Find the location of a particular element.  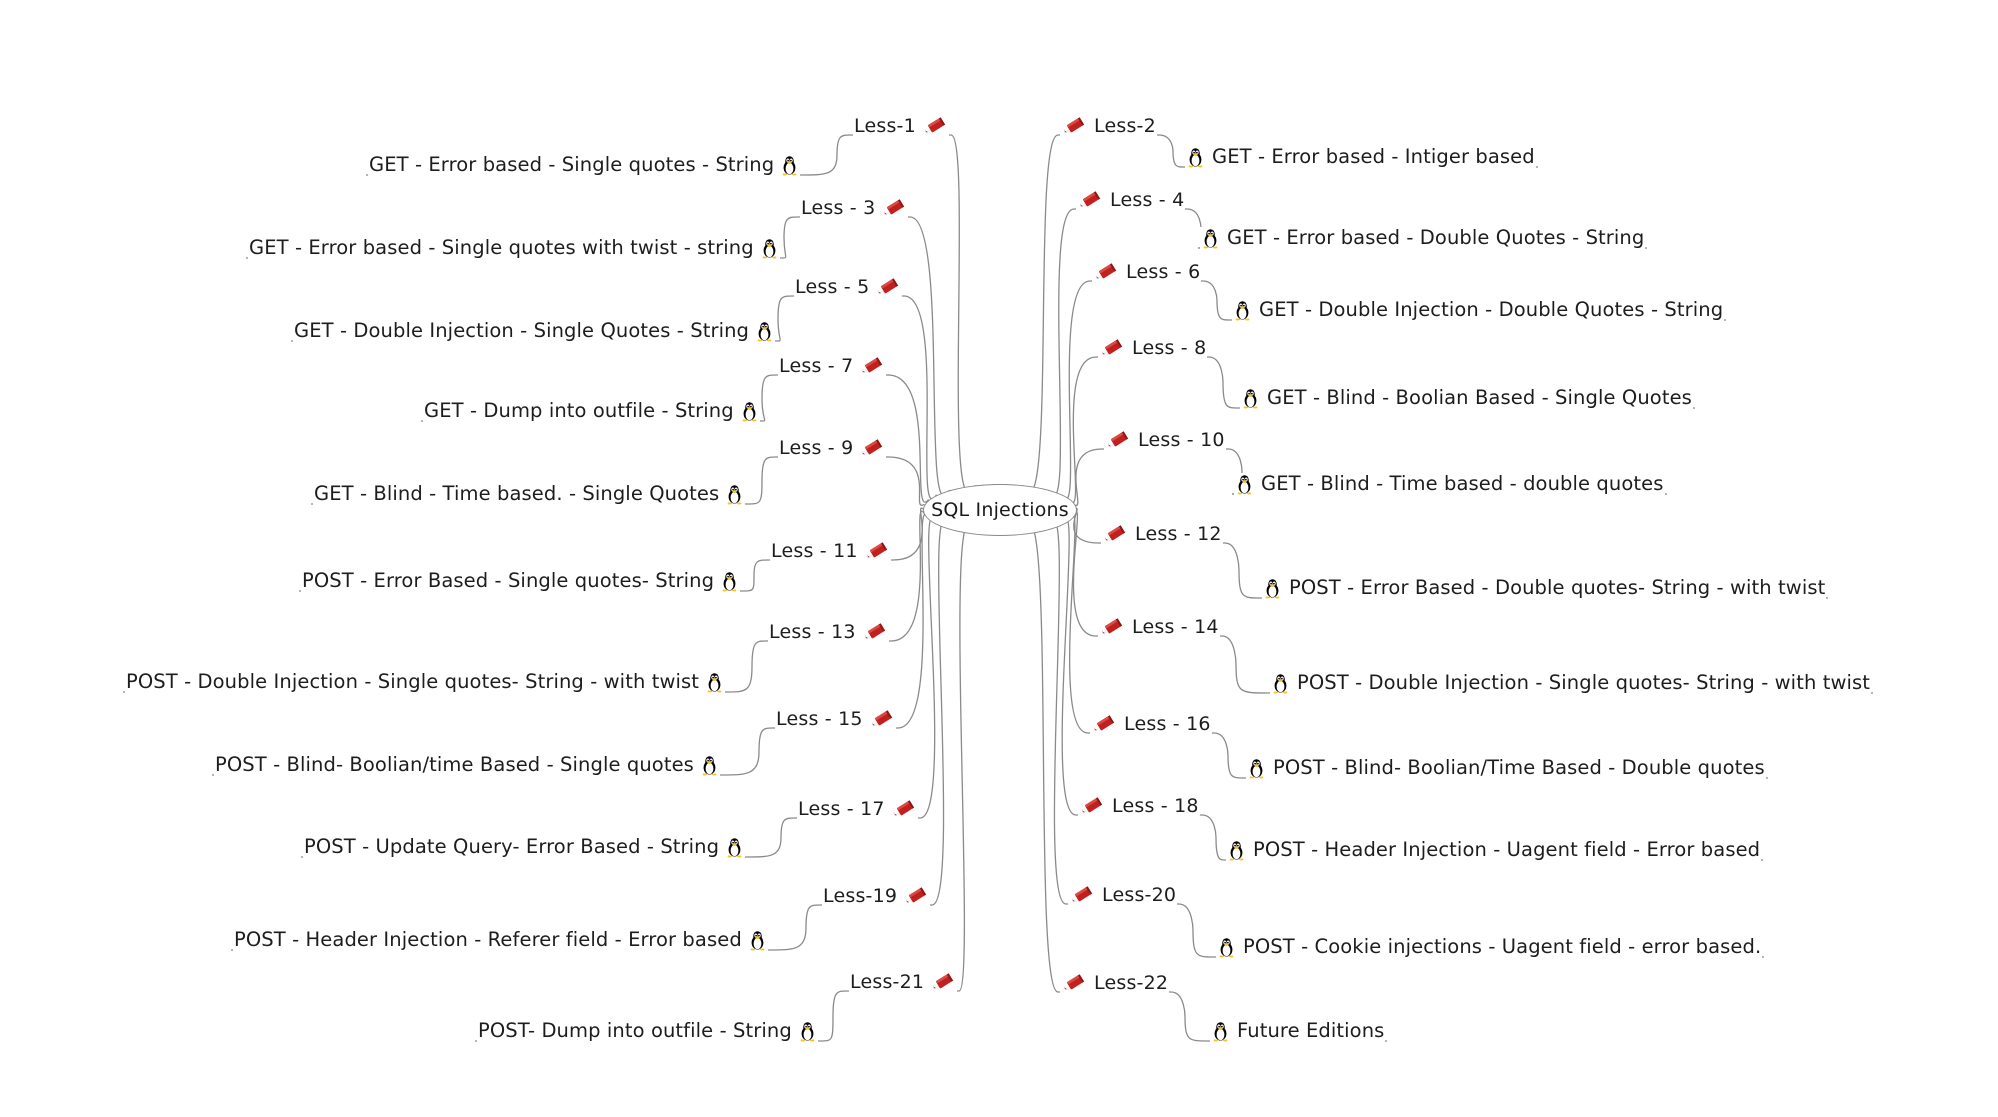

branch-label-text: Less - 6 is located at coordinates (1163, 271).